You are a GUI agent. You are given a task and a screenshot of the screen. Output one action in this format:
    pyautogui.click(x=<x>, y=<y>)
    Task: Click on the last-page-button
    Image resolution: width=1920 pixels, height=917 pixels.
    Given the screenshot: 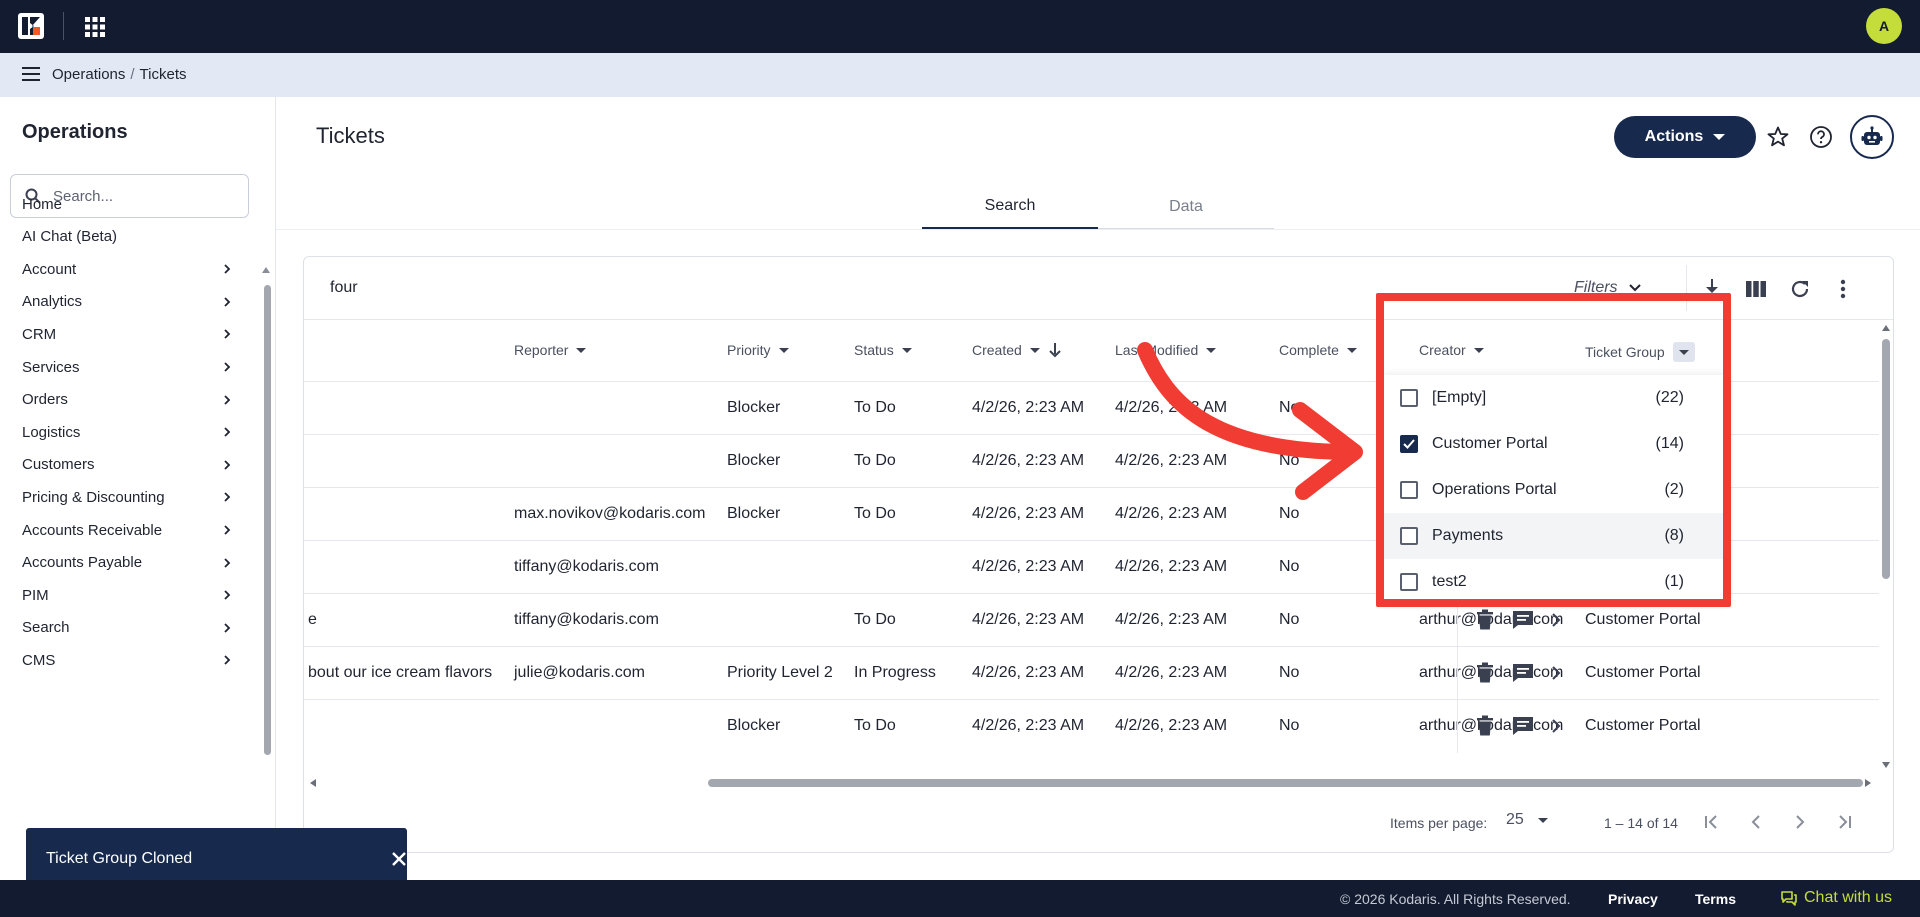 What is the action you would take?
    pyautogui.click(x=1844, y=822)
    